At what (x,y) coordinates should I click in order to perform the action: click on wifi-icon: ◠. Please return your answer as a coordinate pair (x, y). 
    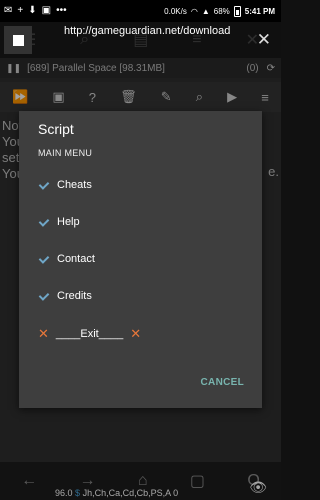
    Looking at the image, I should click on (194, 11).